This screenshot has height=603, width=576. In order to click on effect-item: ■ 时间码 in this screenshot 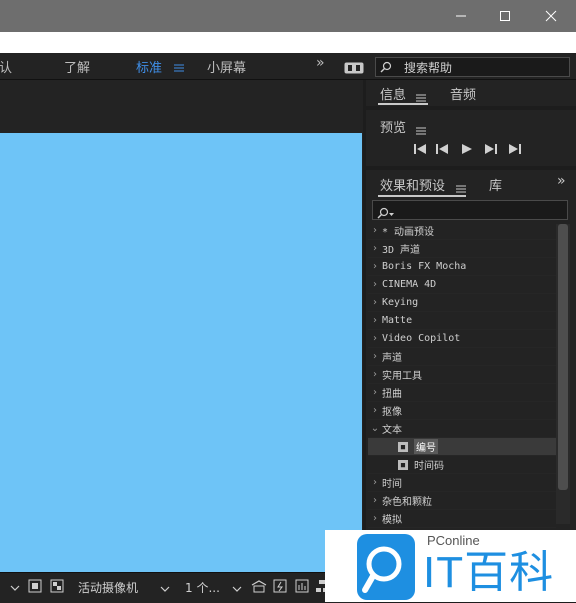, I will do `click(462, 465)`.